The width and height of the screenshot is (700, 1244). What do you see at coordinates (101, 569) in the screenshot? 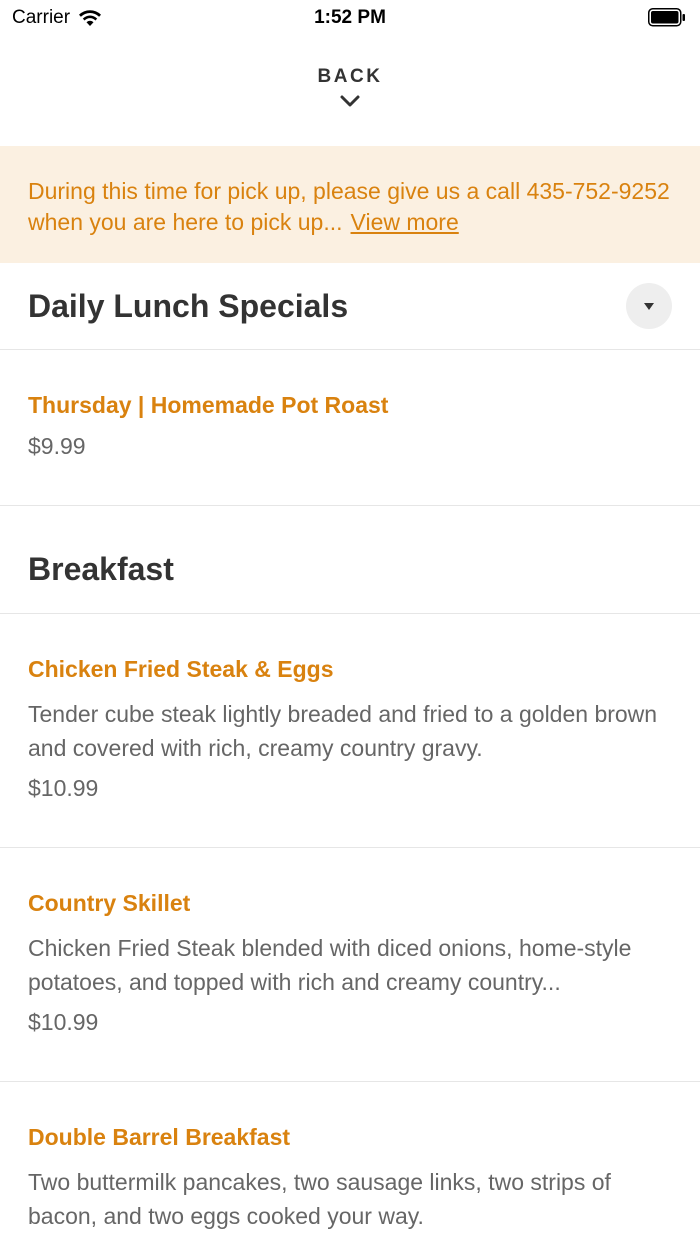
I see `section-title: Breakfast` at bounding box center [101, 569].